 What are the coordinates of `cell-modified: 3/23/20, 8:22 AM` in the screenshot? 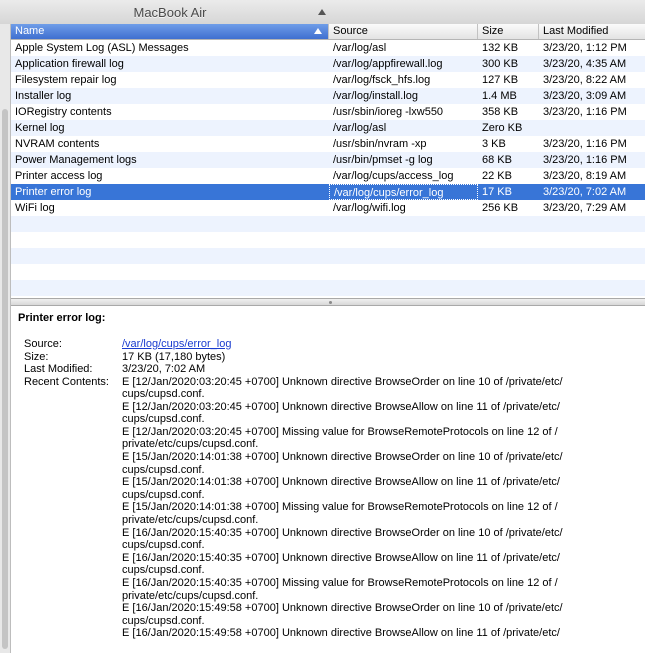 It's located at (585, 80).